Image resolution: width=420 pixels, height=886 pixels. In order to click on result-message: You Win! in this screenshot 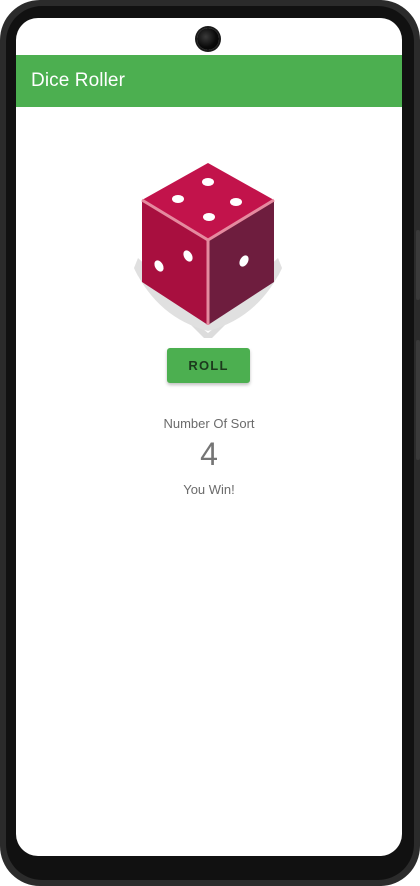, I will do `click(209, 489)`.